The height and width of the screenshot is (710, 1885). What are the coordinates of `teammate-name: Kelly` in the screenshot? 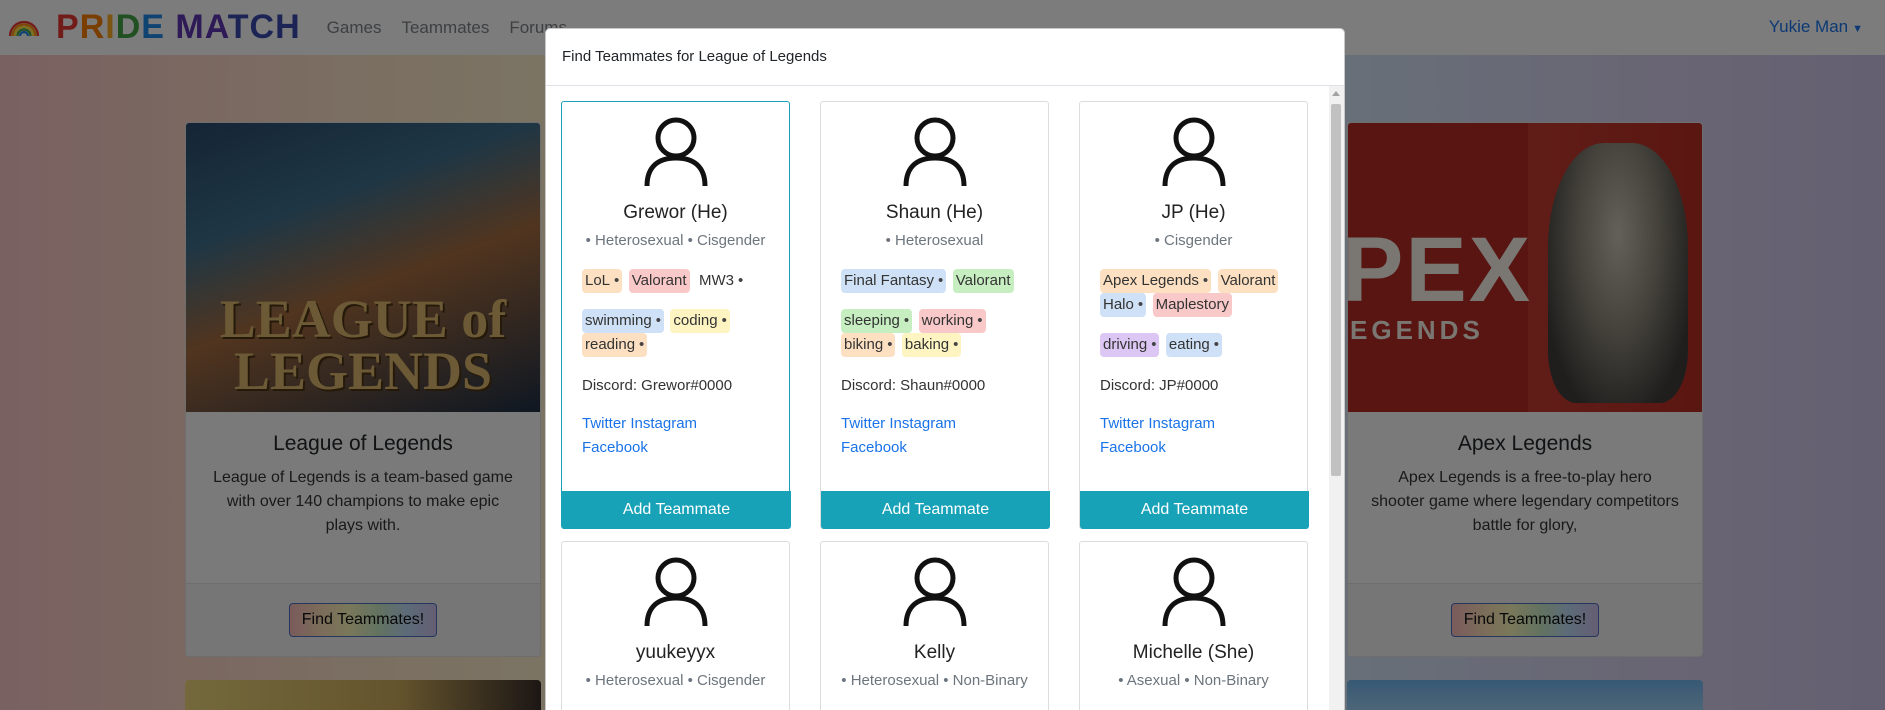 It's located at (934, 652).